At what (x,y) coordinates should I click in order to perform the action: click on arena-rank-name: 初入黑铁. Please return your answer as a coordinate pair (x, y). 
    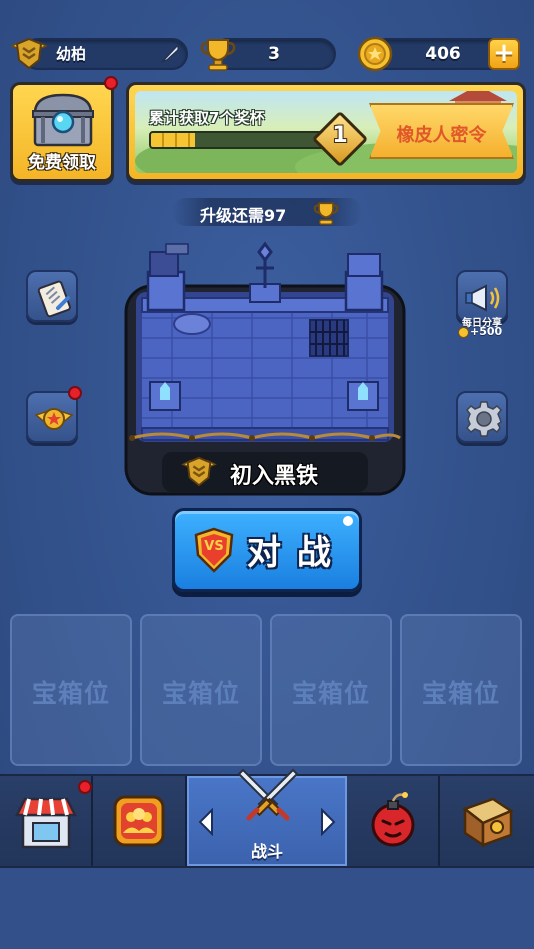
    Looking at the image, I should click on (274, 476).